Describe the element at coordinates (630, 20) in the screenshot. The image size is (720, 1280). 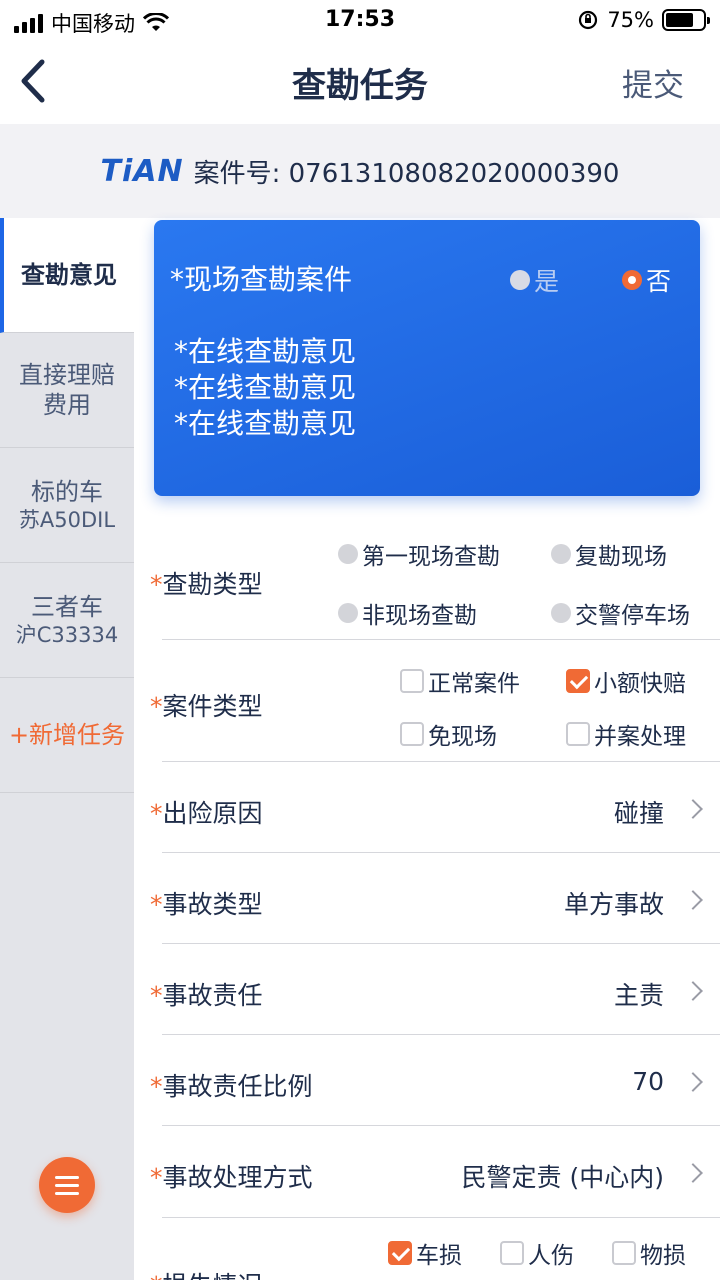
I see `battery-percent: 75%` at that location.